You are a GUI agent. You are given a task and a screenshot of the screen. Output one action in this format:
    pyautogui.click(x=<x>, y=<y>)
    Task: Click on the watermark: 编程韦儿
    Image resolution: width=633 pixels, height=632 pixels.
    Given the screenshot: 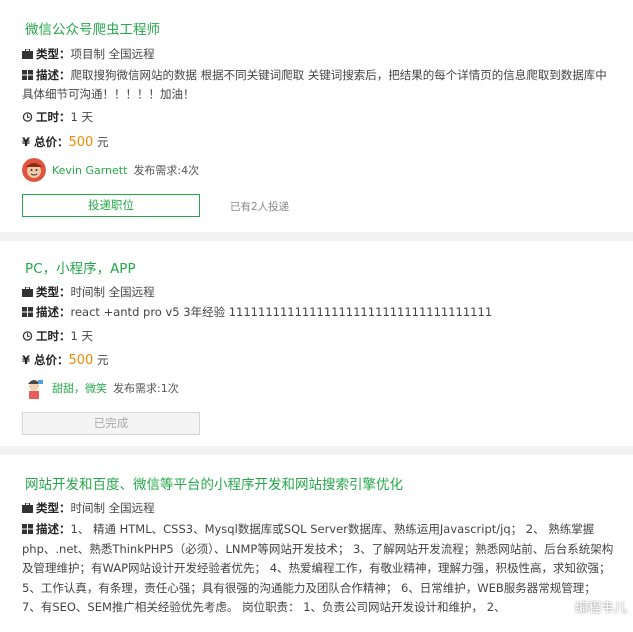 What is the action you would take?
    pyautogui.click(x=590, y=606)
    